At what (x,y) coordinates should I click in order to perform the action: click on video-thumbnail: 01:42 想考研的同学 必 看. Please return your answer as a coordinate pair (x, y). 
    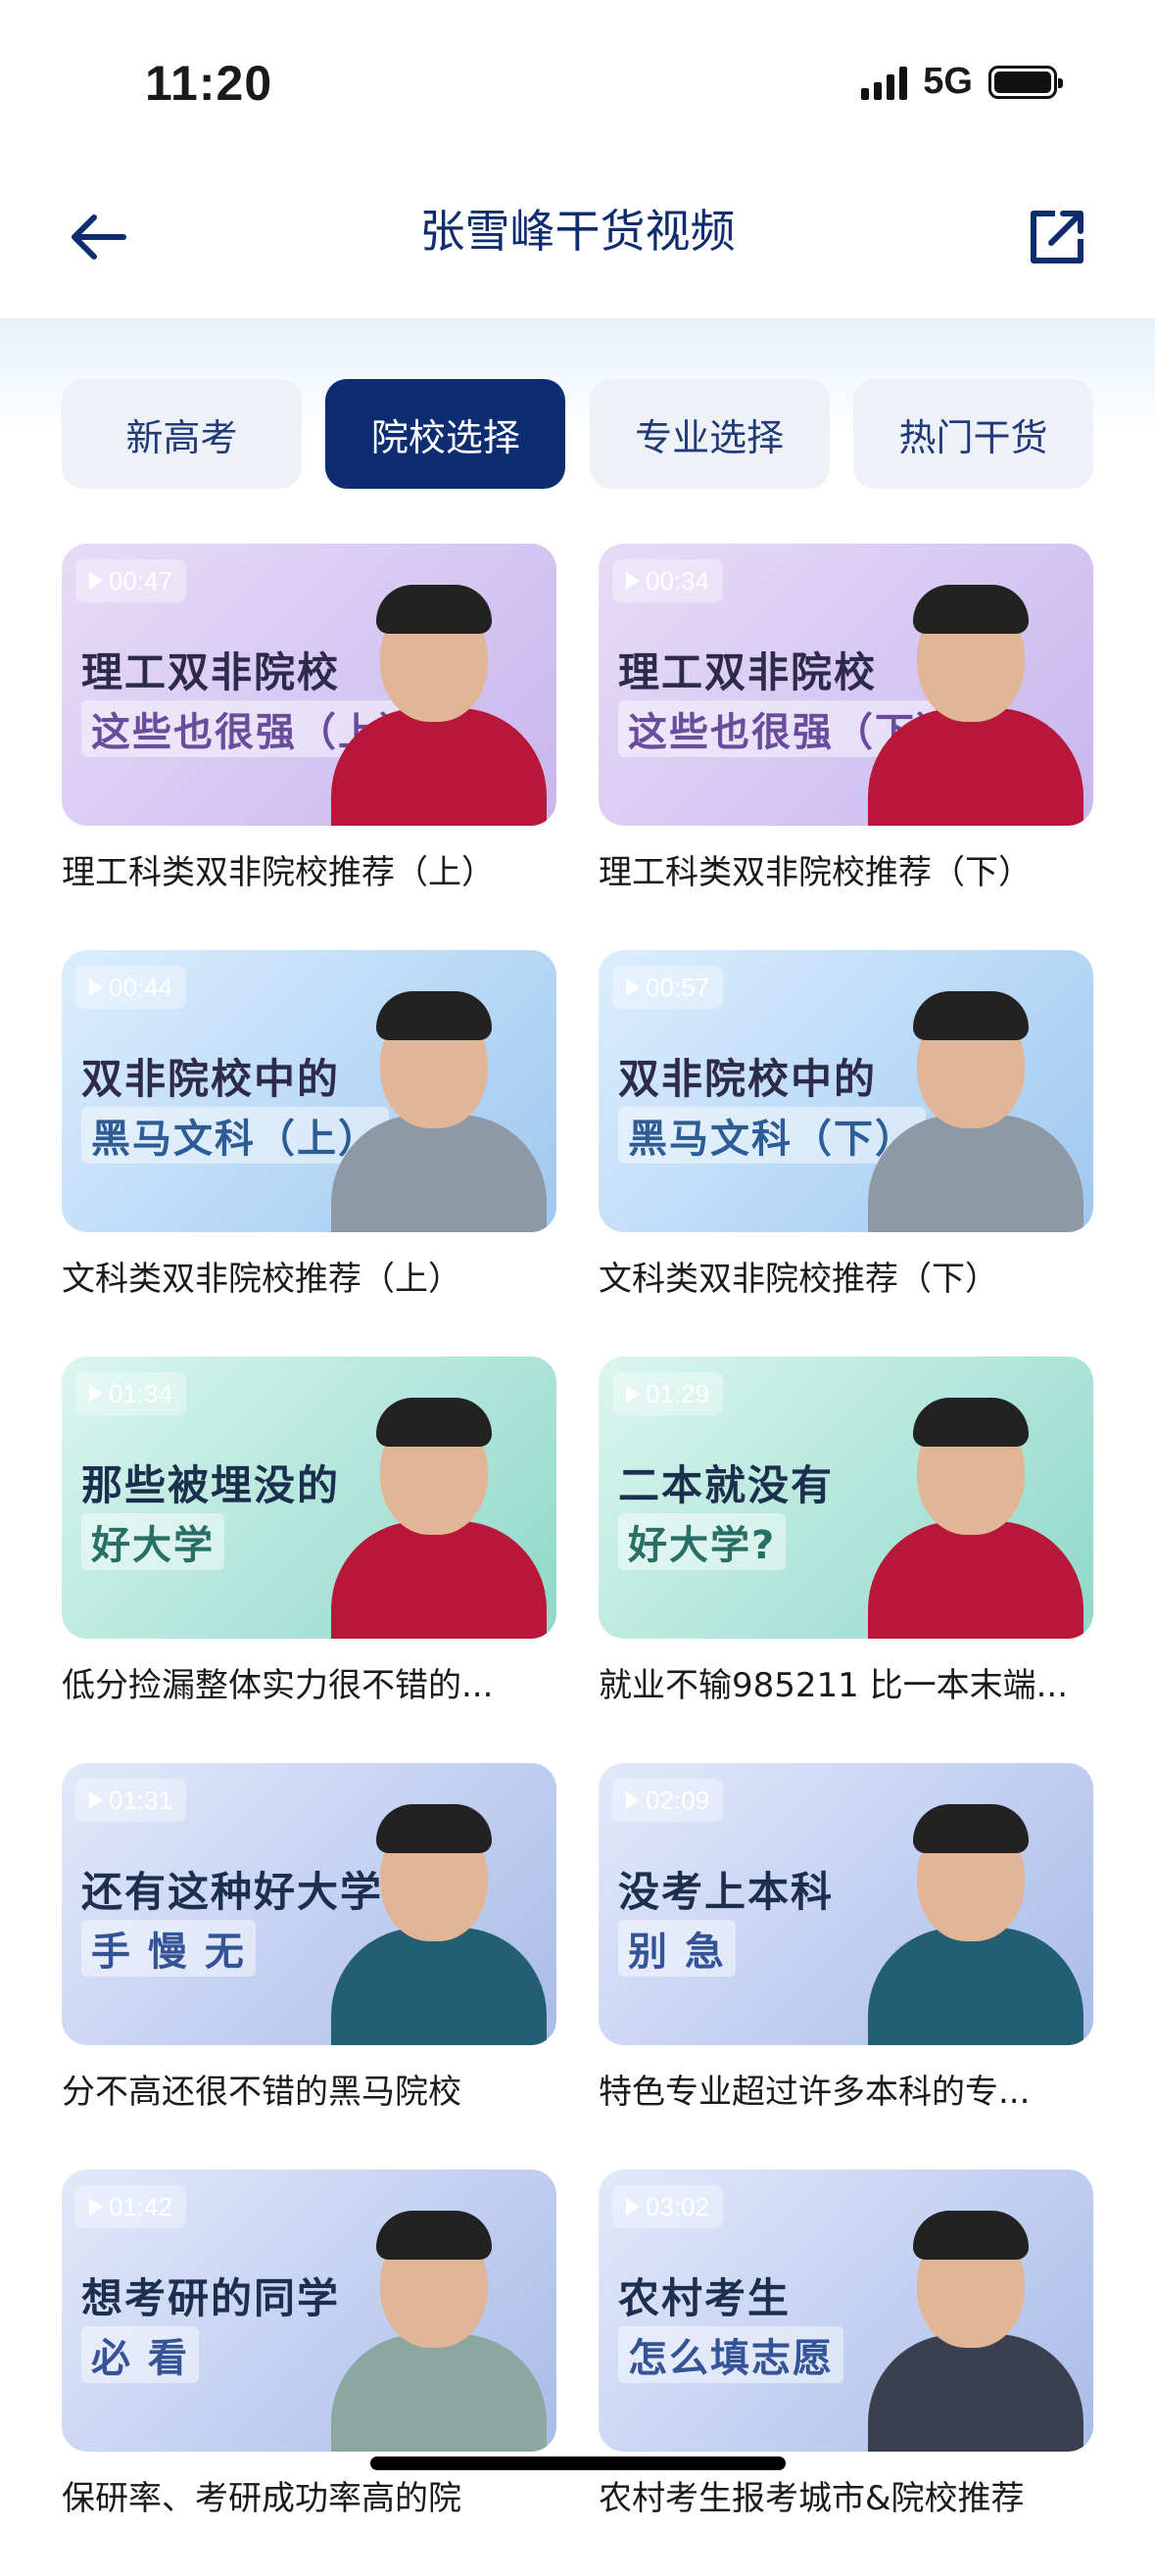
    Looking at the image, I should click on (309, 2311).